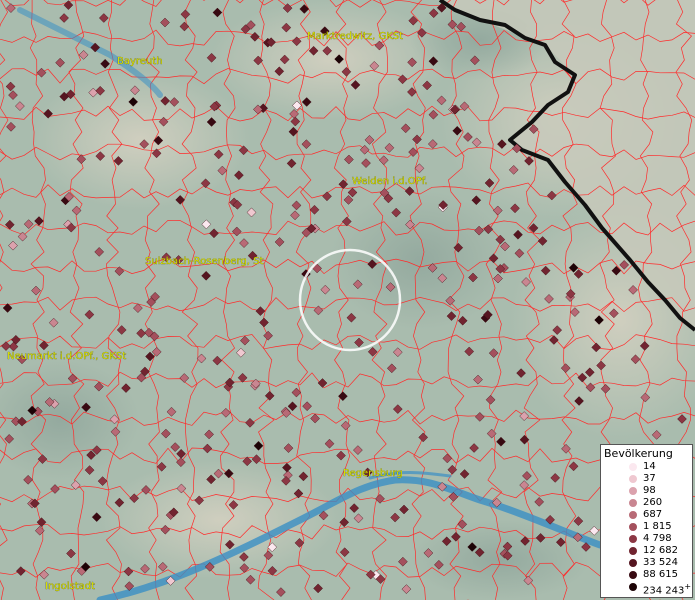 This screenshot has width=695, height=600. I want to click on legend-entry-suffix: +, so click(688, 586).